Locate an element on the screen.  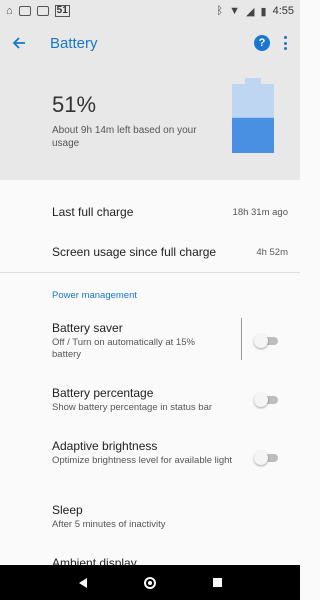
nav-back-icon is located at coordinates (82, 582).